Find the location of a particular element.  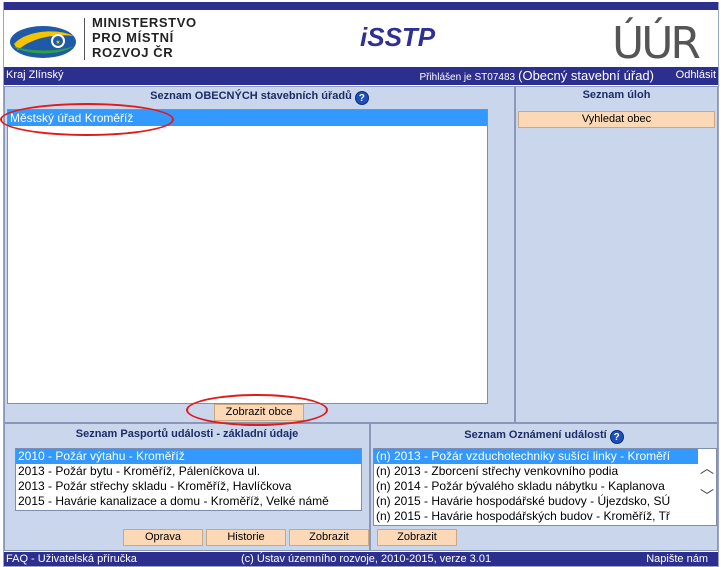

list-item: Městský úřad Kroměříž is located at coordinates (247, 118).